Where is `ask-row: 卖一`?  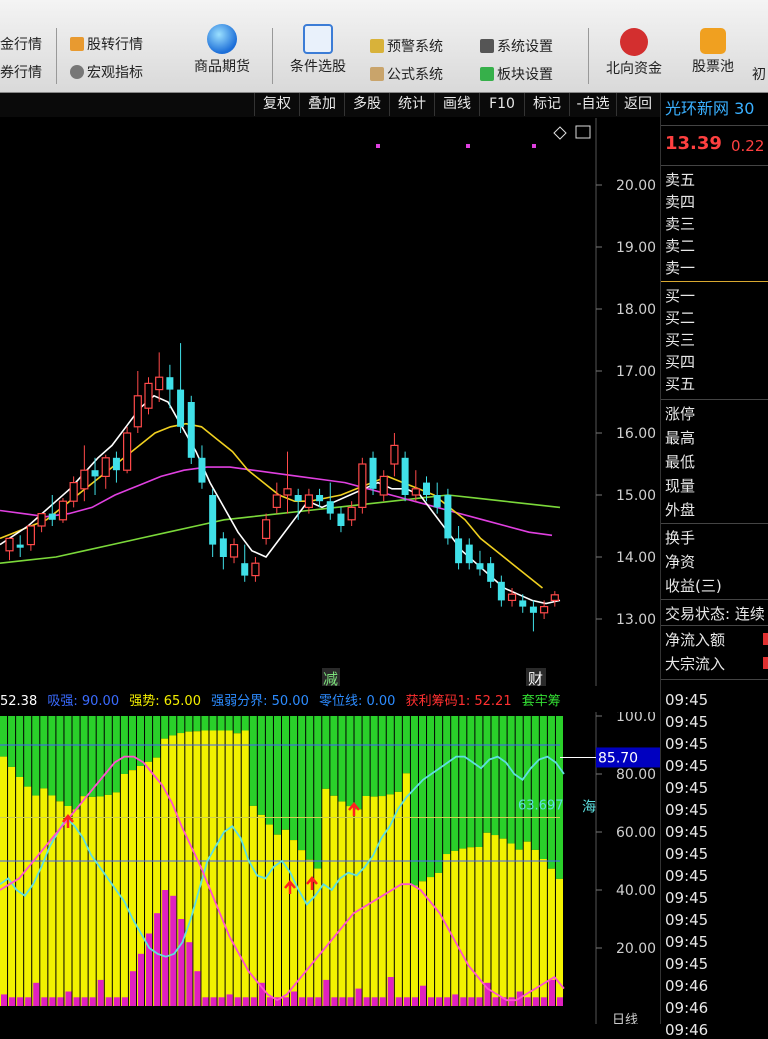 ask-row: 卖一 is located at coordinates (680, 268).